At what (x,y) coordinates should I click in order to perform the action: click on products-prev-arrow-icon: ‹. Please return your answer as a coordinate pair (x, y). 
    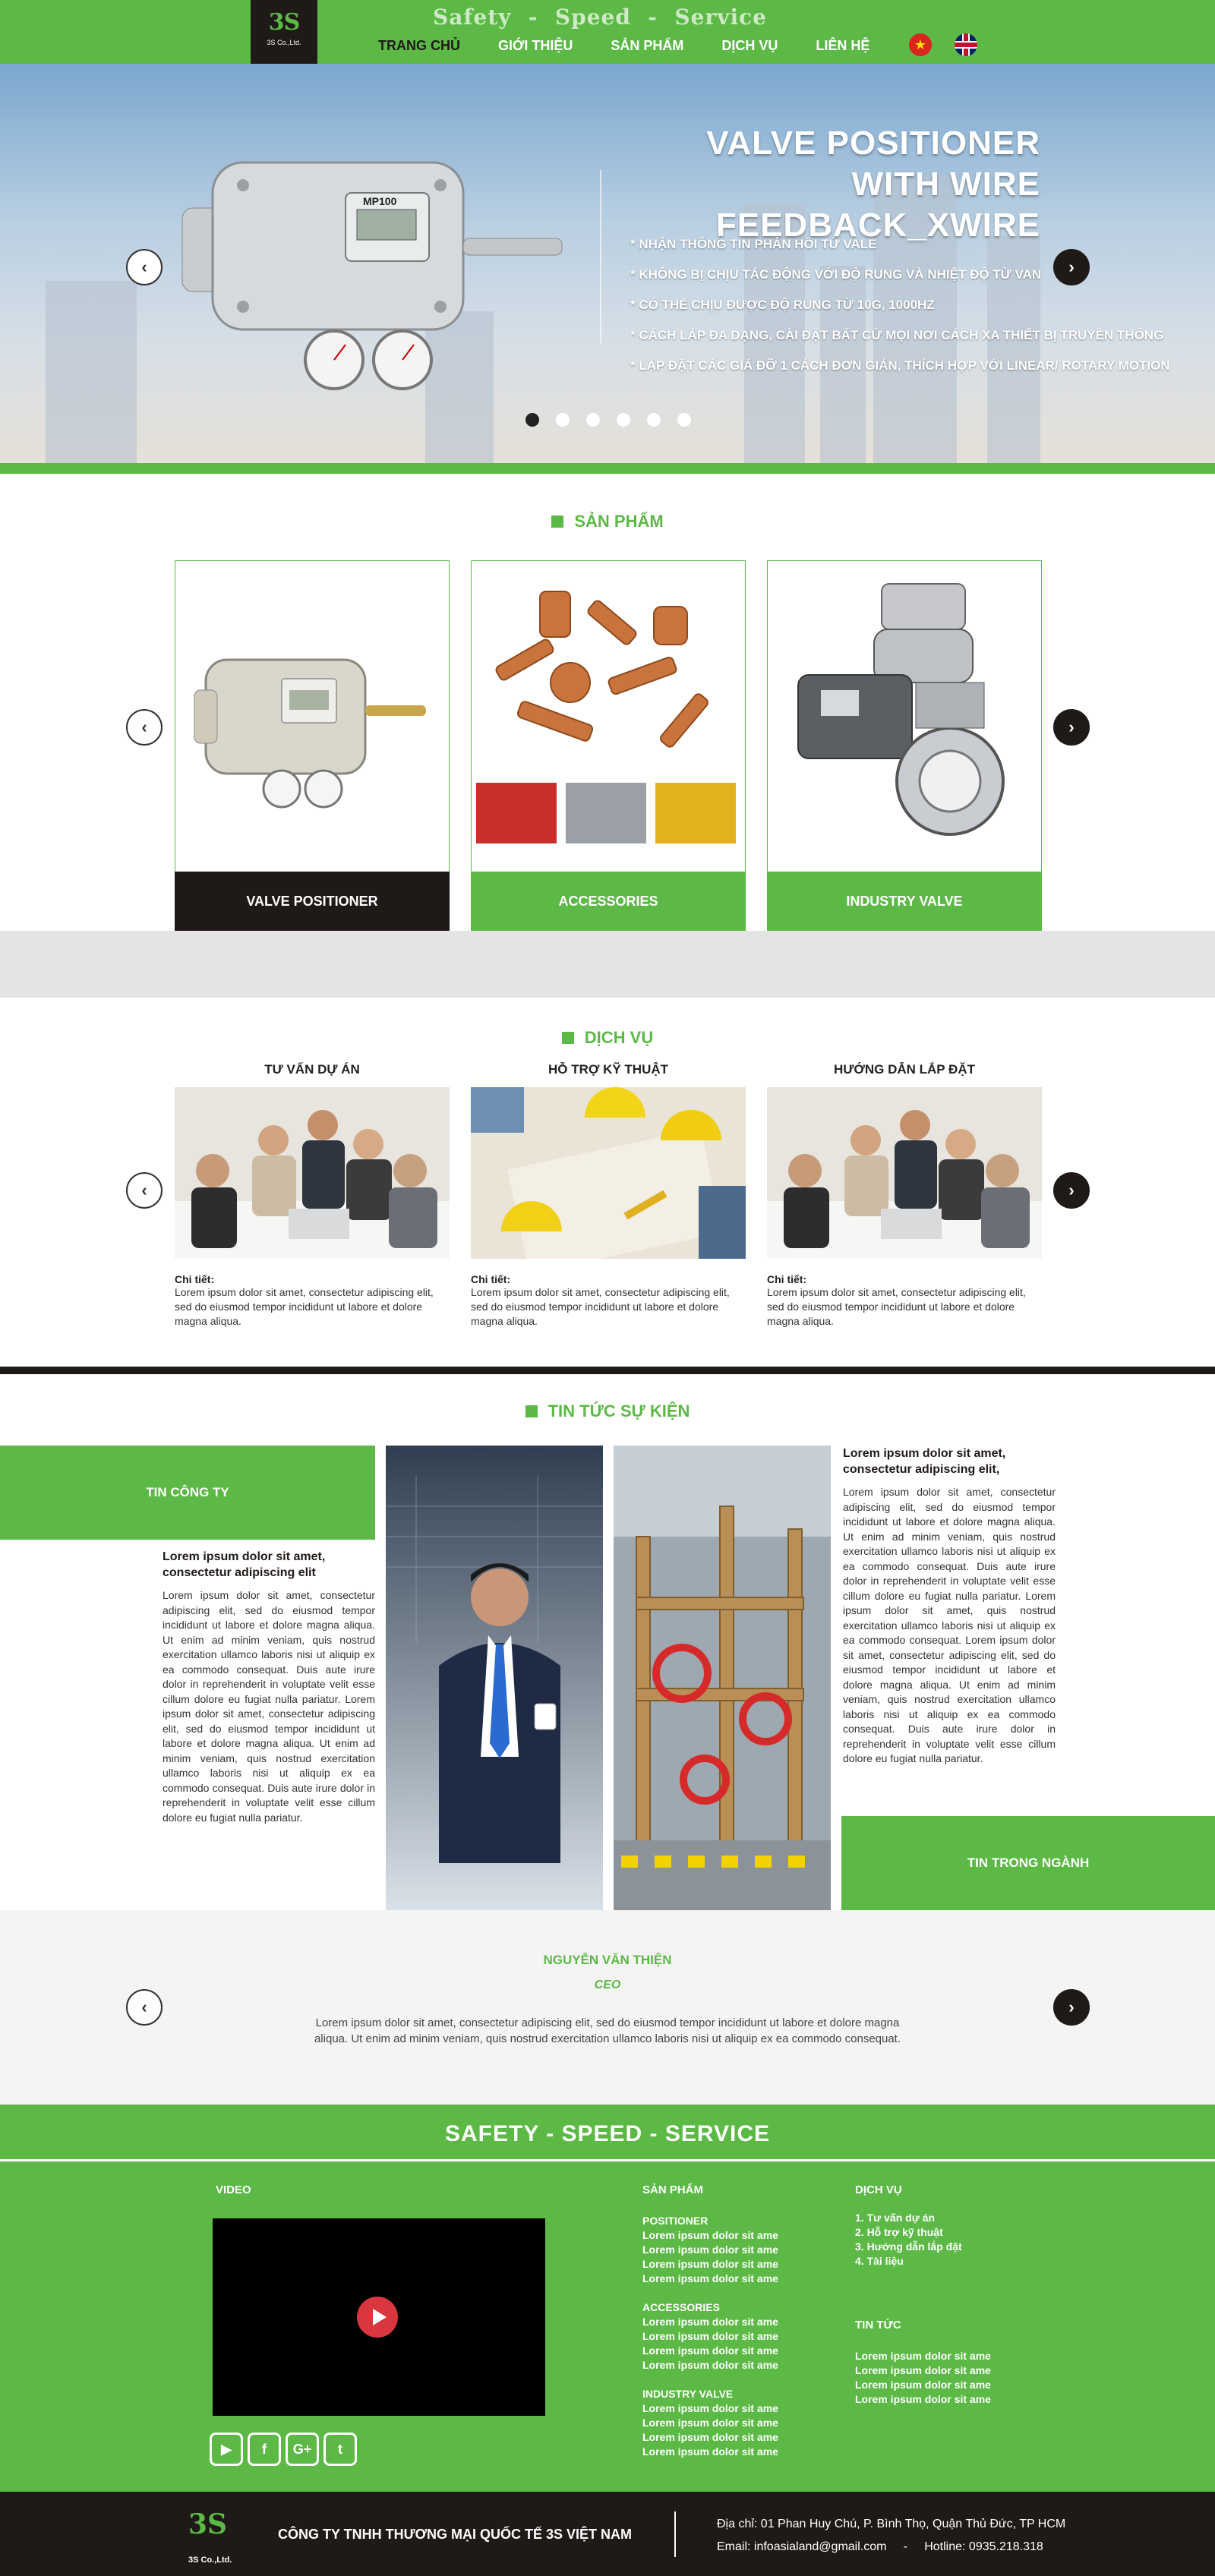
    Looking at the image, I should click on (144, 727).